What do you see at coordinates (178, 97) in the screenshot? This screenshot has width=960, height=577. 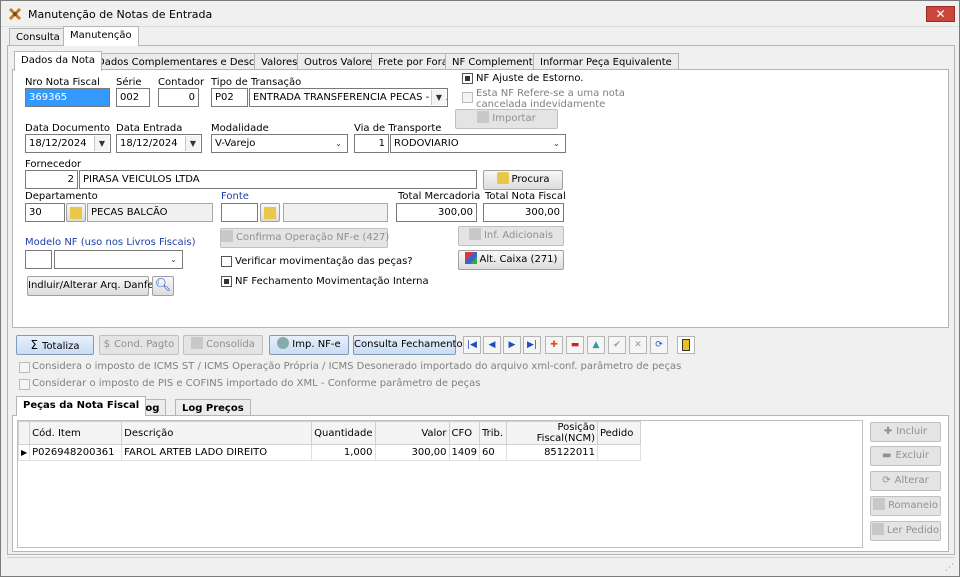 I see `contador-input: 0` at bounding box center [178, 97].